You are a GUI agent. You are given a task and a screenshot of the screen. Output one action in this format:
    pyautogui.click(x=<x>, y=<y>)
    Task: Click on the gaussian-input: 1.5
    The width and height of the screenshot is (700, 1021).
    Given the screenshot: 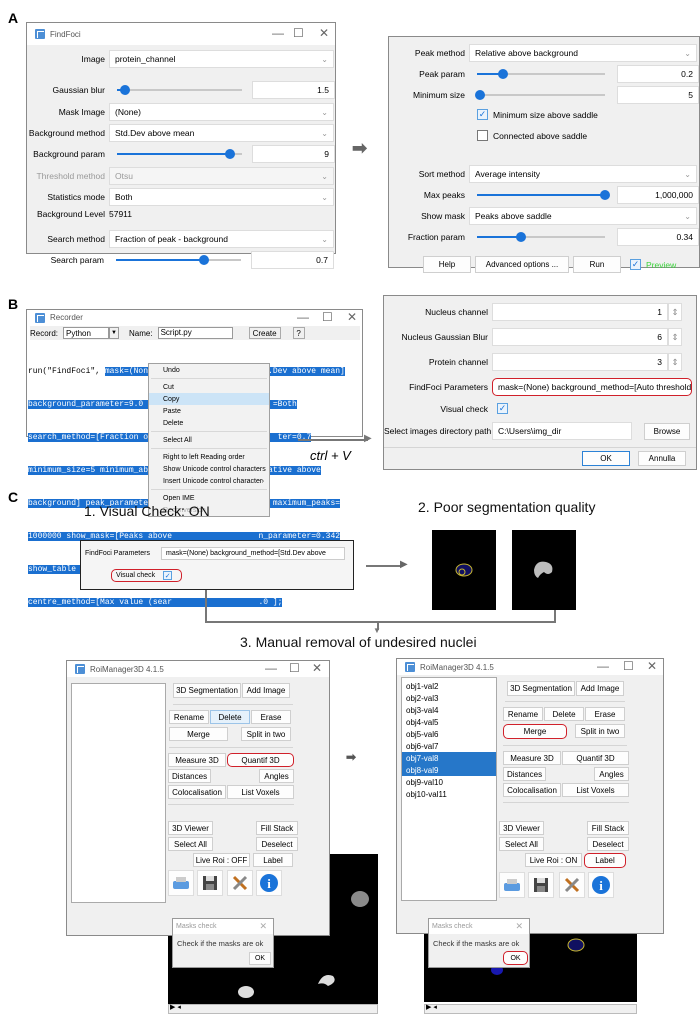 What is the action you would take?
    pyautogui.click(x=293, y=90)
    